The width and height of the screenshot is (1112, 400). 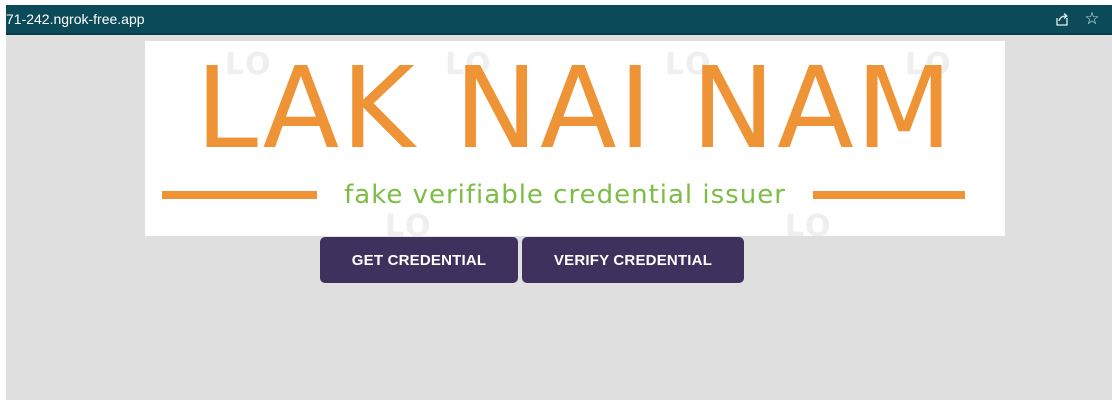 I want to click on logo-subtitle: fake verifiable credential issuer, so click(x=565, y=195).